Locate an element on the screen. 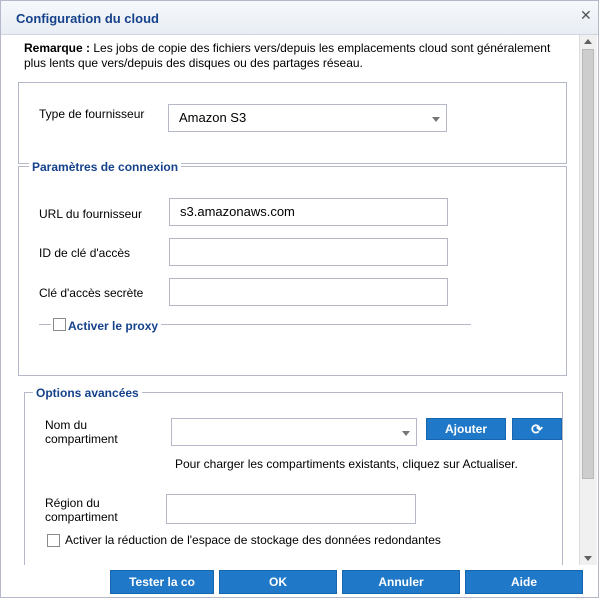 This screenshot has width=599, height=598. proxy-checkbox is located at coordinates (59, 324).